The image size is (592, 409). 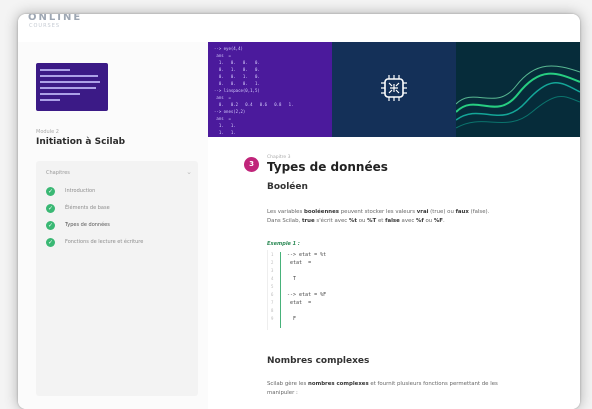 What do you see at coordinates (272, 254) in the screenshot?
I see `line-number: 1` at bounding box center [272, 254].